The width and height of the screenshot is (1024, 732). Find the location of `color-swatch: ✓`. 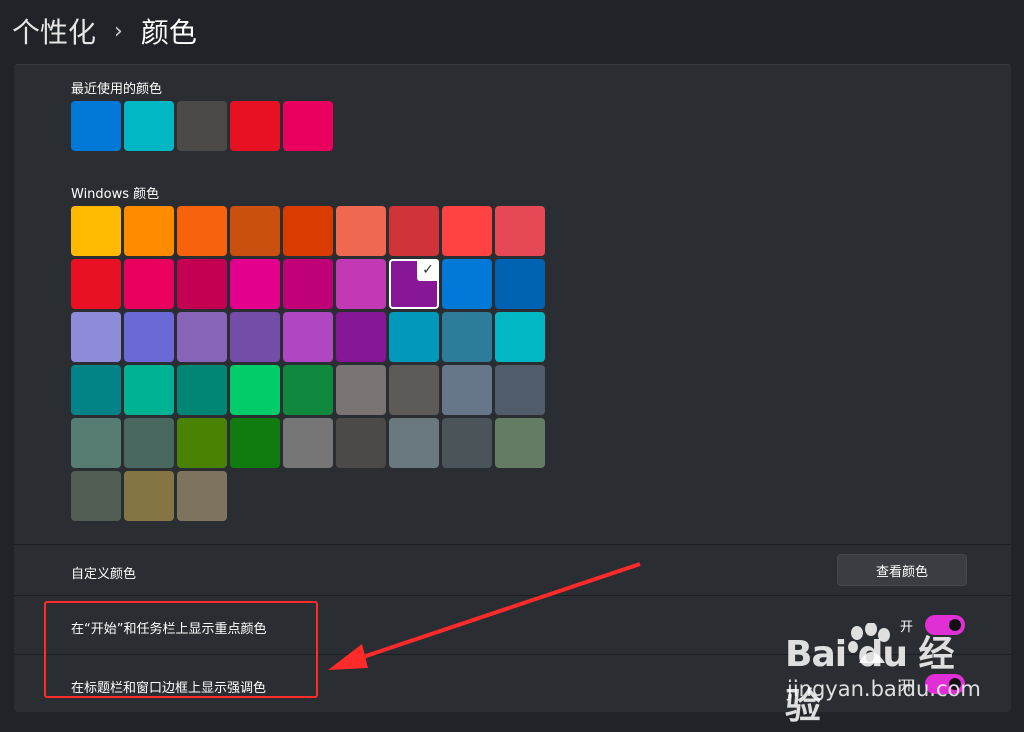

color-swatch: ✓ is located at coordinates (414, 284).